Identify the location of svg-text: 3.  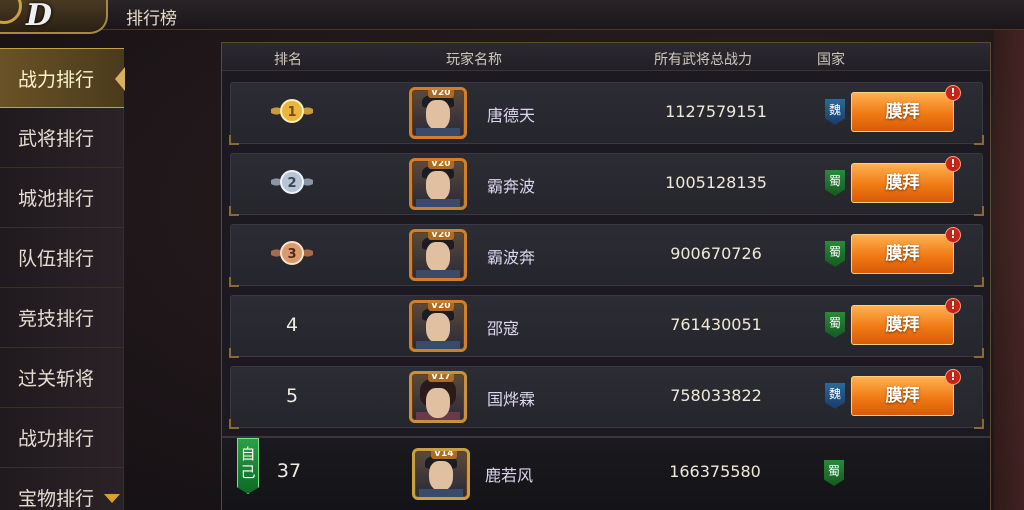
(291, 254).